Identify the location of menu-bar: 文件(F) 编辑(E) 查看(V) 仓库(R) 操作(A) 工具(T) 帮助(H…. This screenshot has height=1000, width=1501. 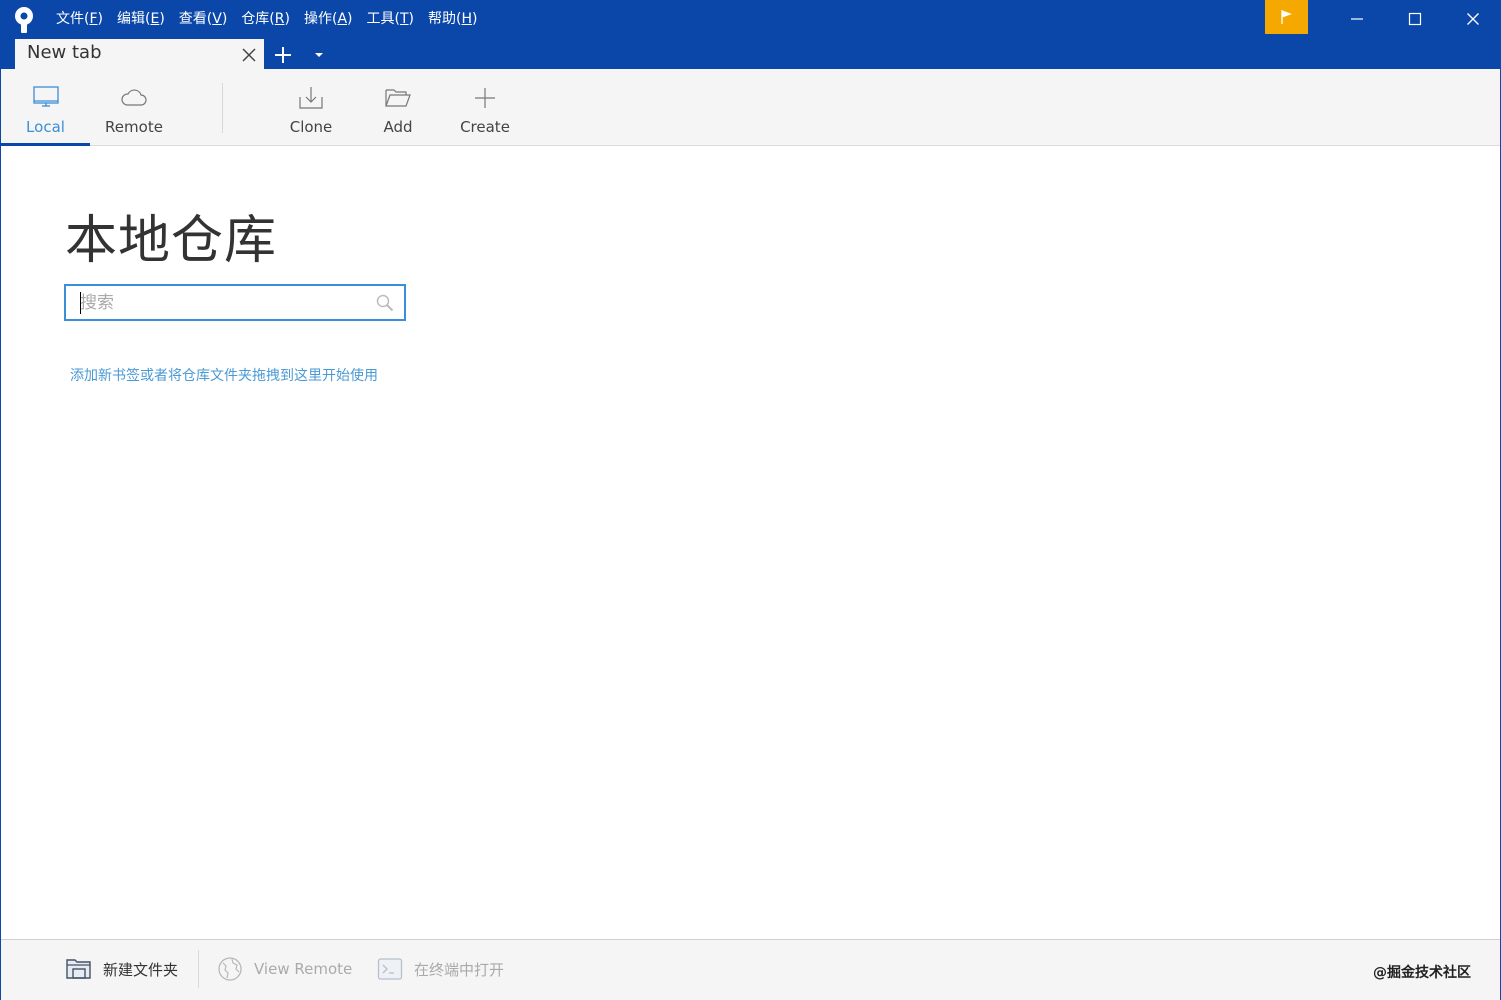
(266, 19).